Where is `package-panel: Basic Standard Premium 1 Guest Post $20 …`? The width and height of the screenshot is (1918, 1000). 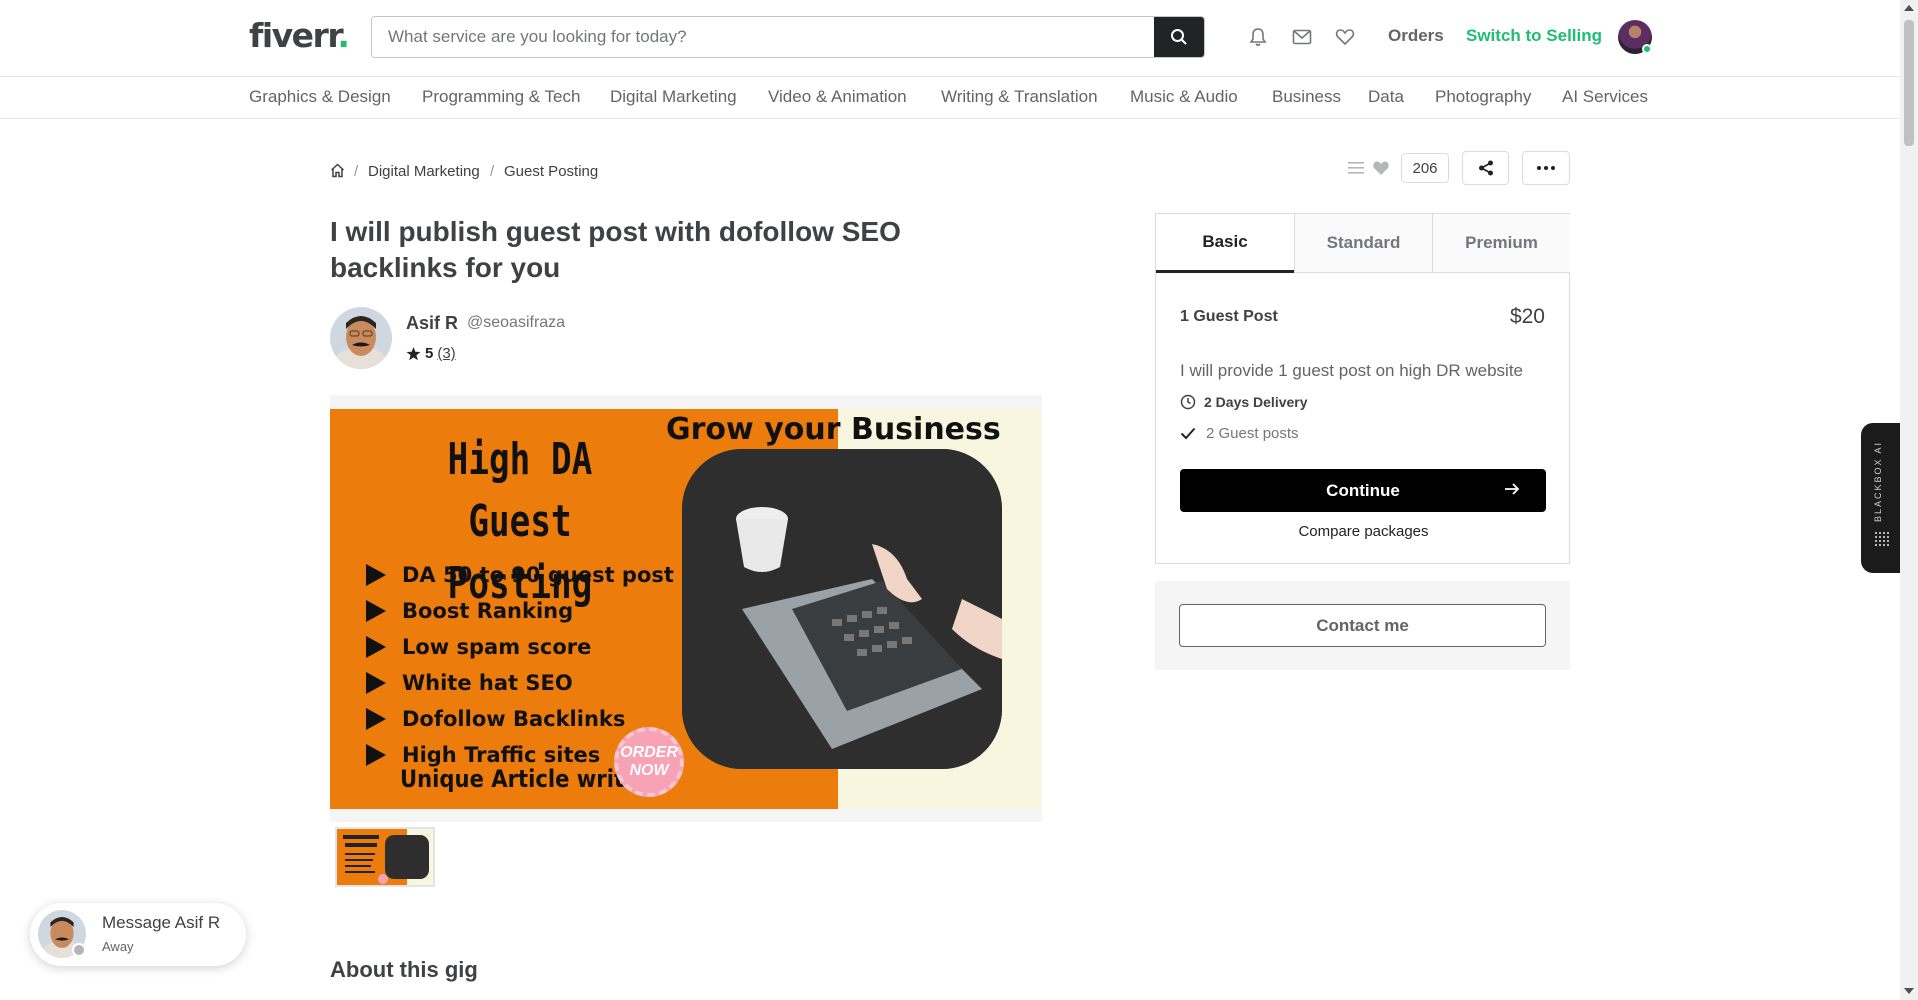 package-panel: Basic Standard Premium 1 Guest Post $20 … is located at coordinates (1362, 388).